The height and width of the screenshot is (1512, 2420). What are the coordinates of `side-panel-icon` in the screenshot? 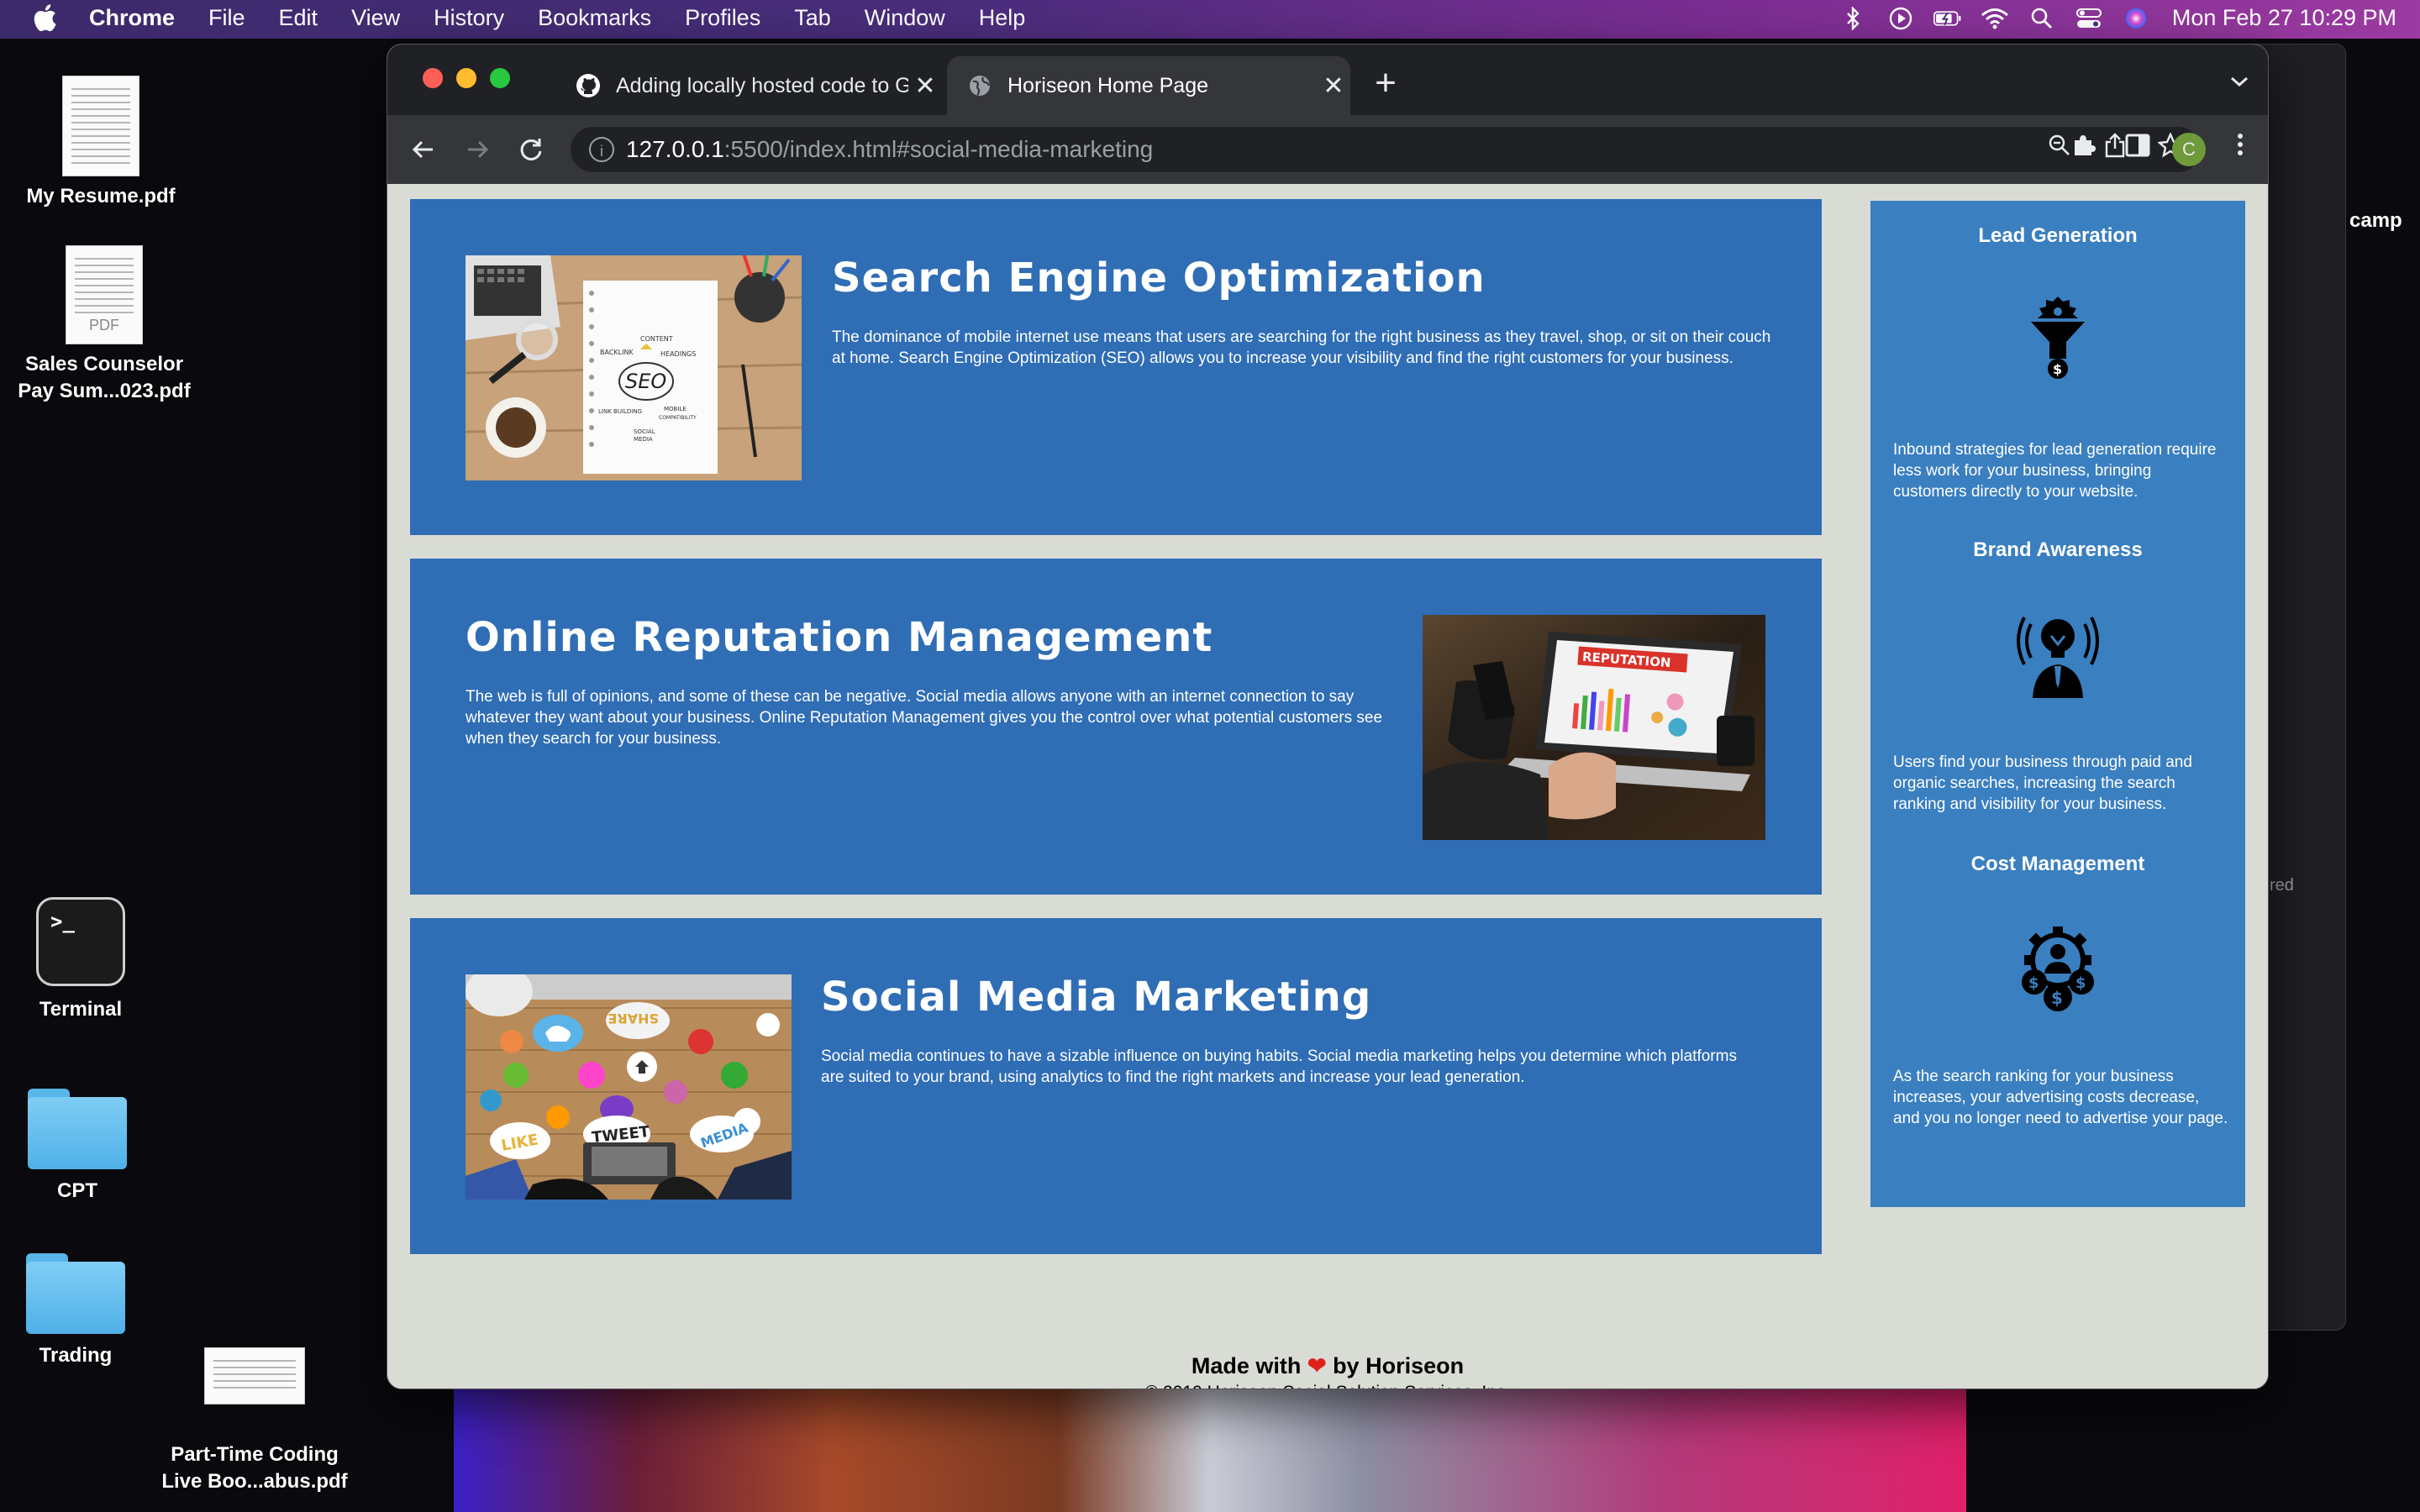 It's located at (2137, 149).